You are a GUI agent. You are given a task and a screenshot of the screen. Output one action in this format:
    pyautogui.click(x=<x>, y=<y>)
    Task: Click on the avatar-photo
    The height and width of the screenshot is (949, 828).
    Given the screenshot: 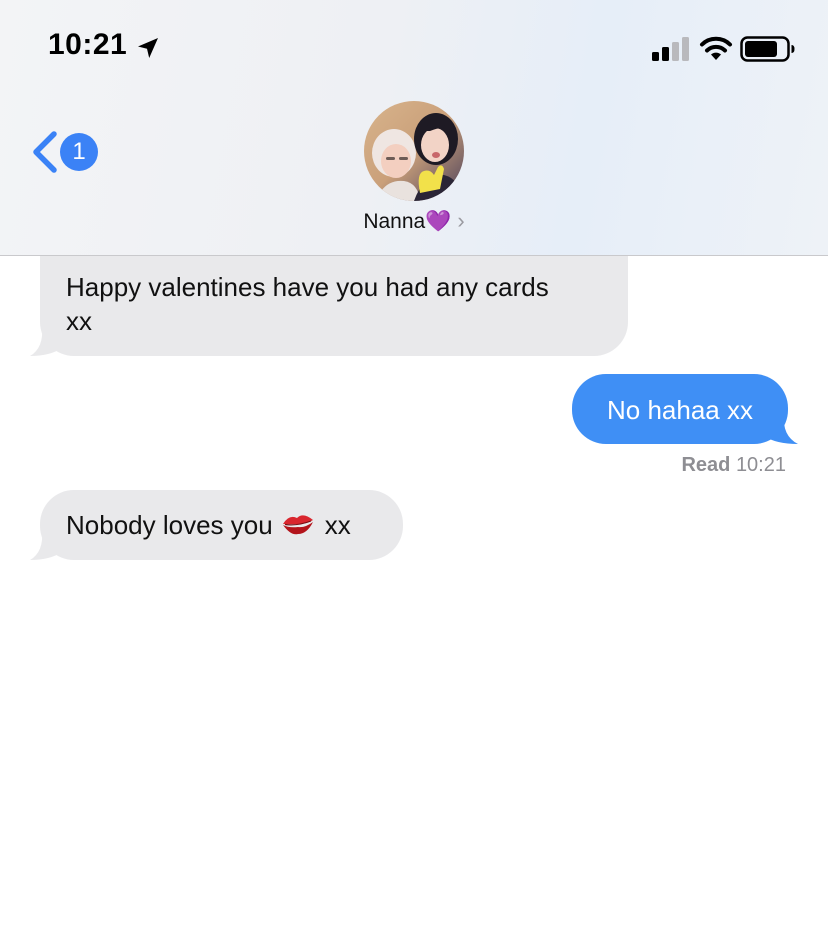 What is the action you would take?
    pyautogui.click(x=414, y=151)
    